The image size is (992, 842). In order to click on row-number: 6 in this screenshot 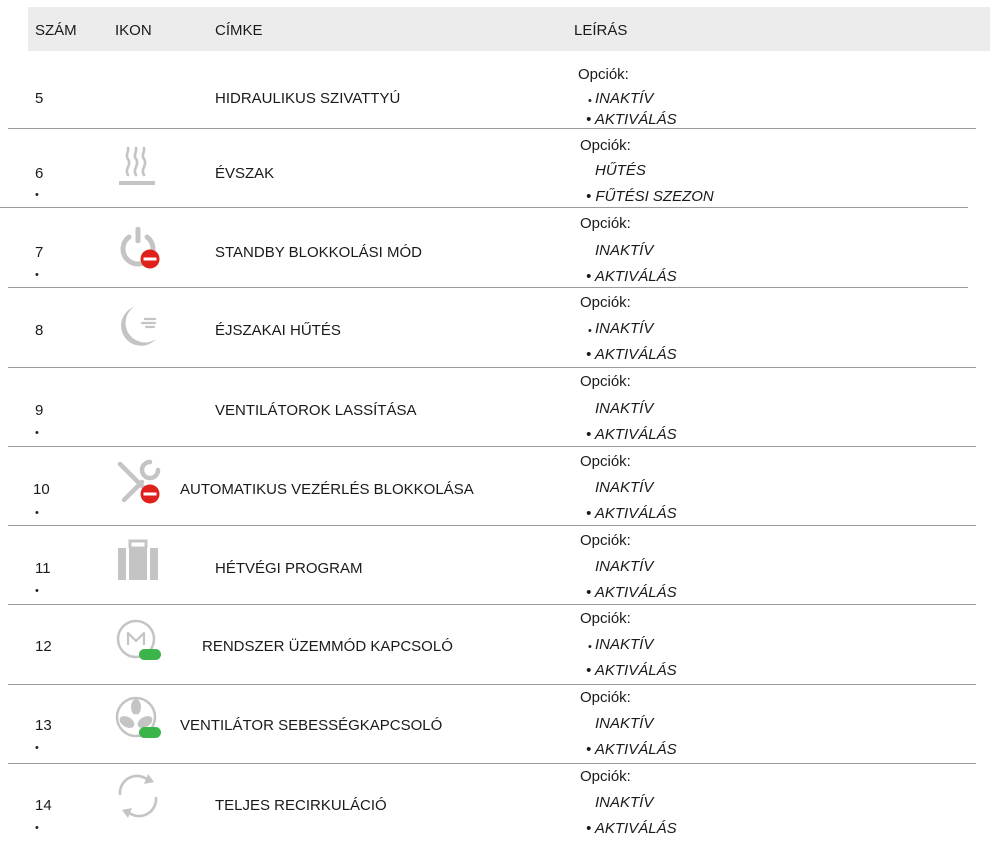, I will do `click(39, 173)`.